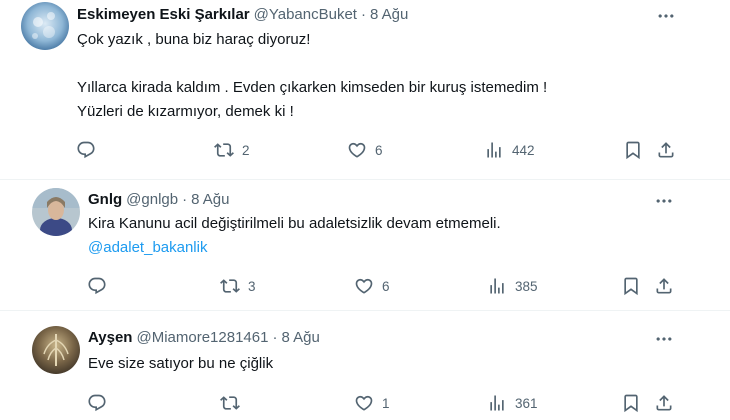 The image size is (730, 420). What do you see at coordinates (526, 403) in the screenshot?
I see `view-count: 361` at bounding box center [526, 403].